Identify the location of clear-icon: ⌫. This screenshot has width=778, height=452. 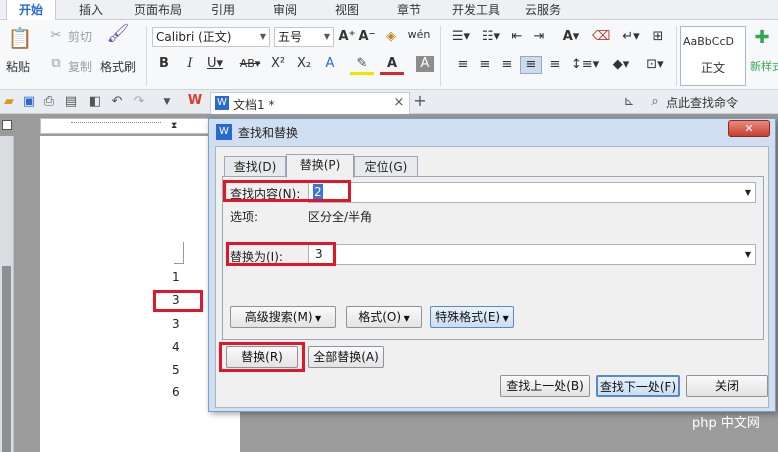
(601, 37).